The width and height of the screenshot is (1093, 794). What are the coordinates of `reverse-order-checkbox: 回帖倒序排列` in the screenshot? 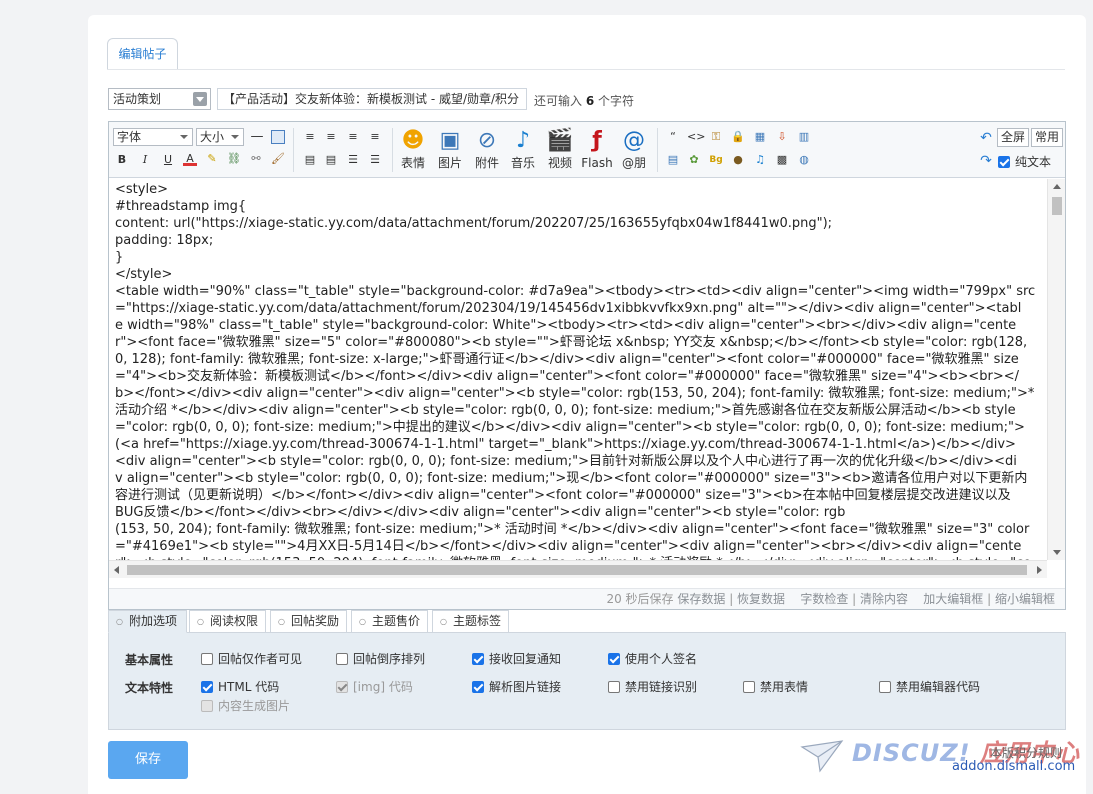 It's located at (380, 659).